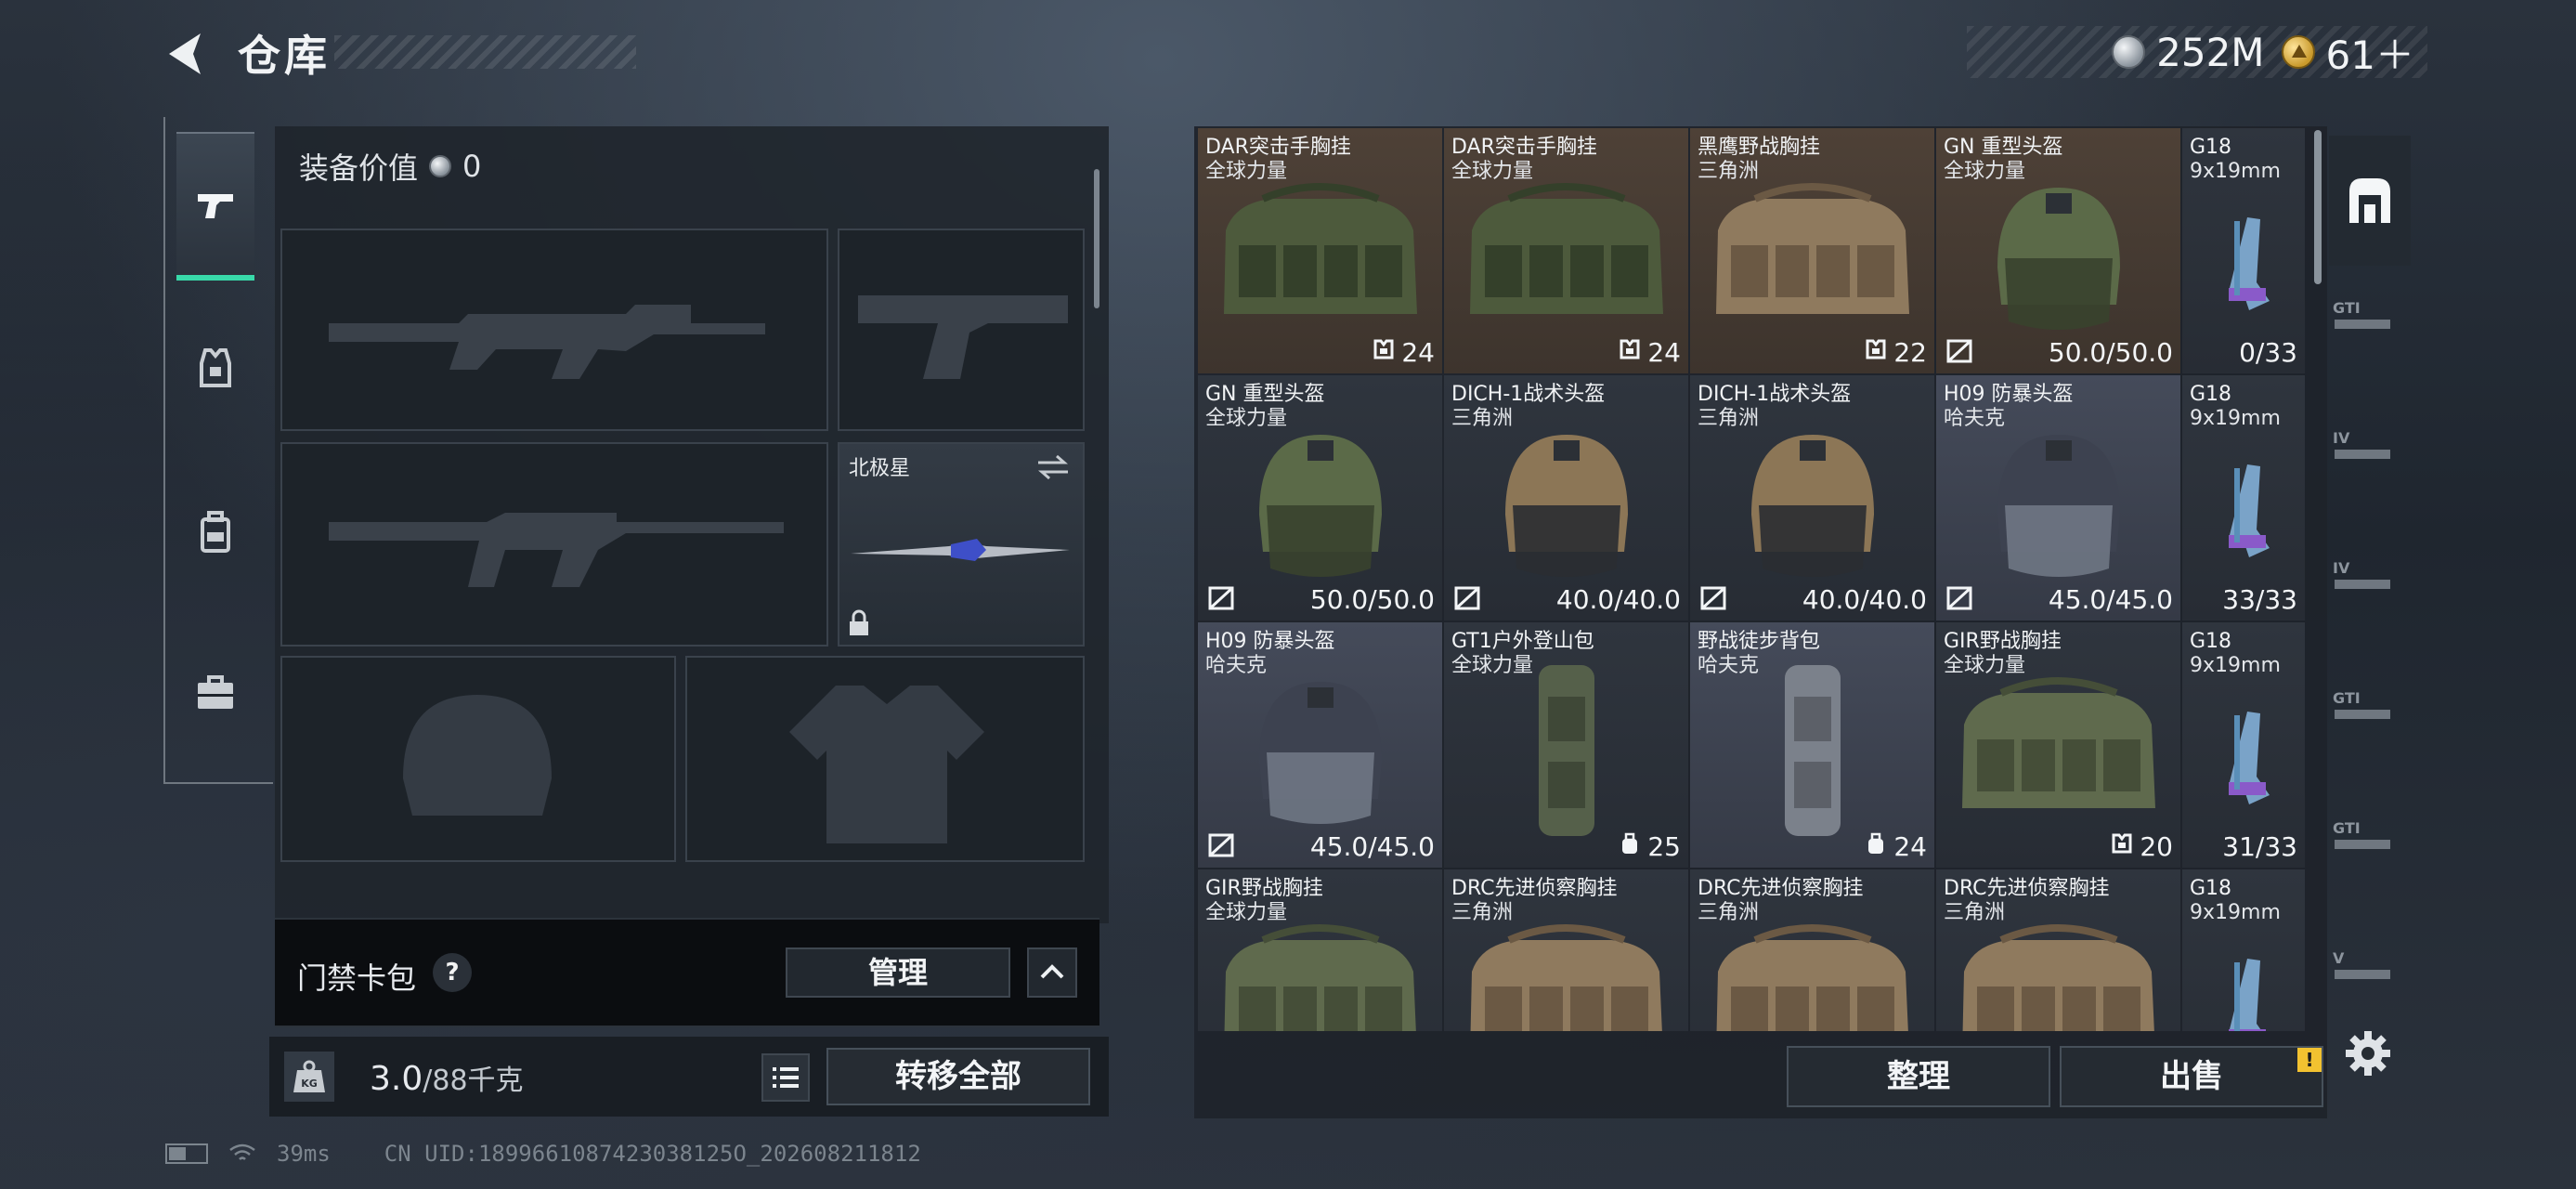  I want to click on sort-button: 整理, so click(1919, 1077).